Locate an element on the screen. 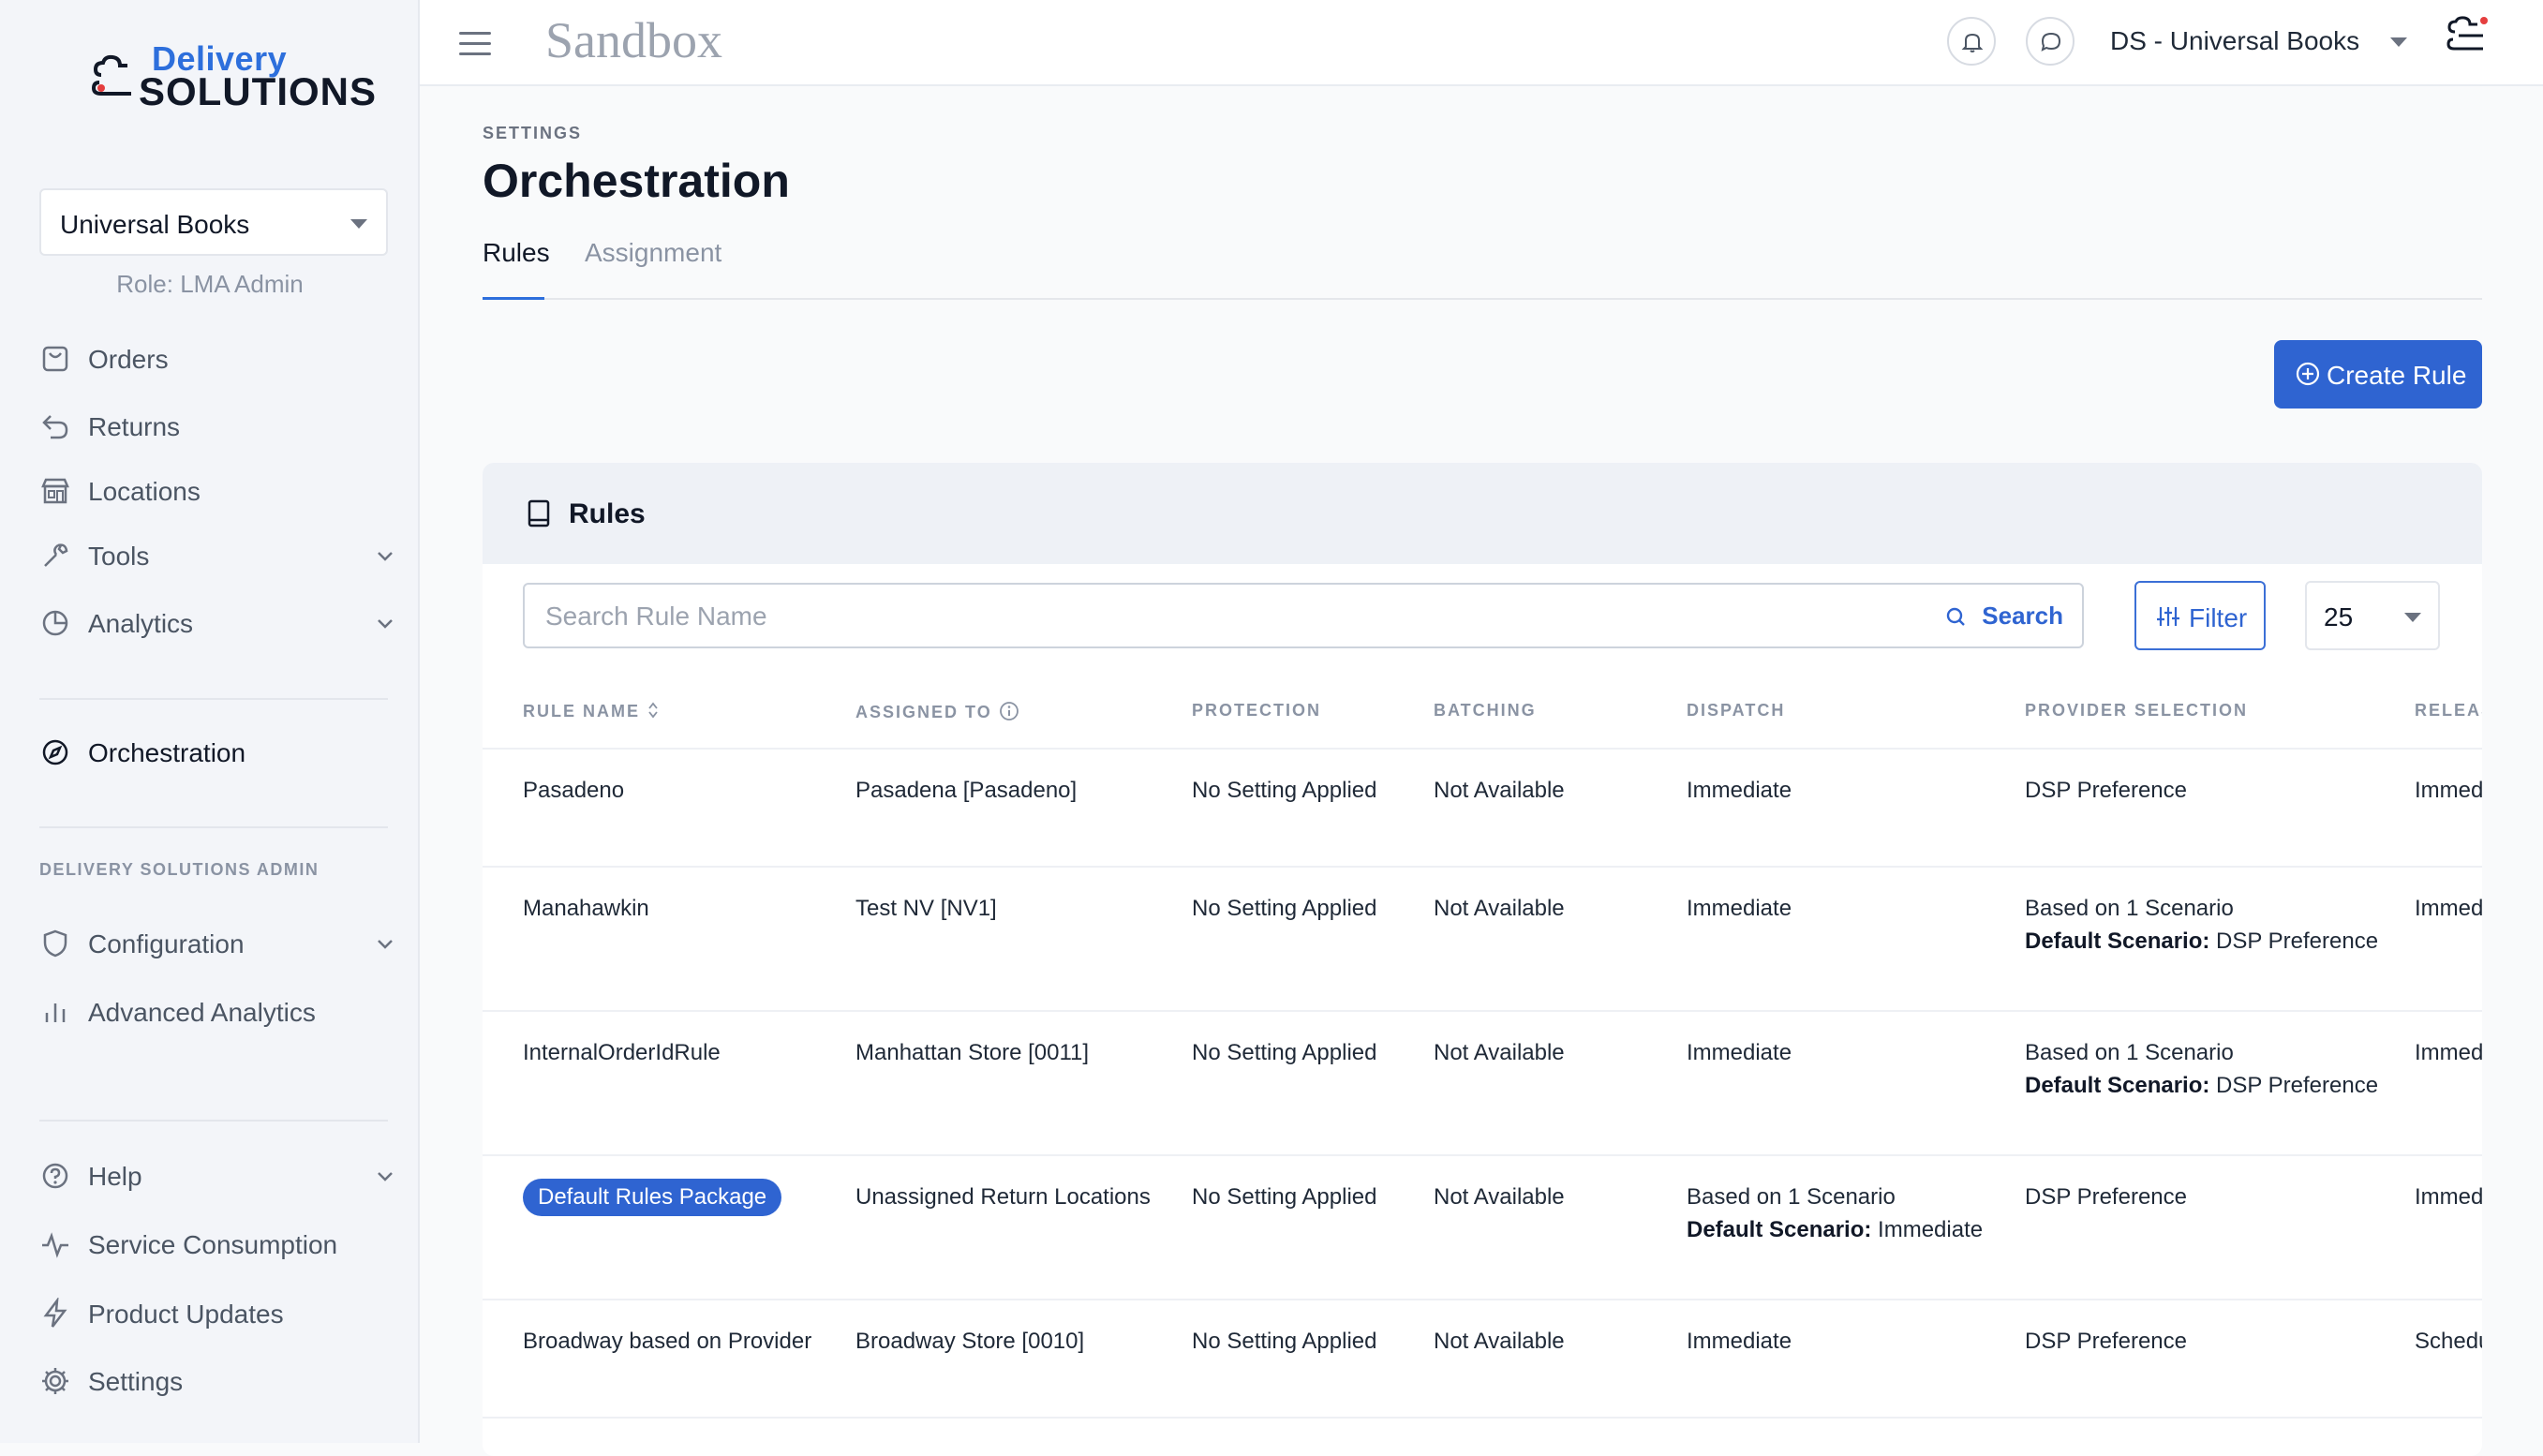 The width and height of the screenshot is (2543, 1456). assigned-to: Broadway Store [0010] is located at coordinates (970, 1341).